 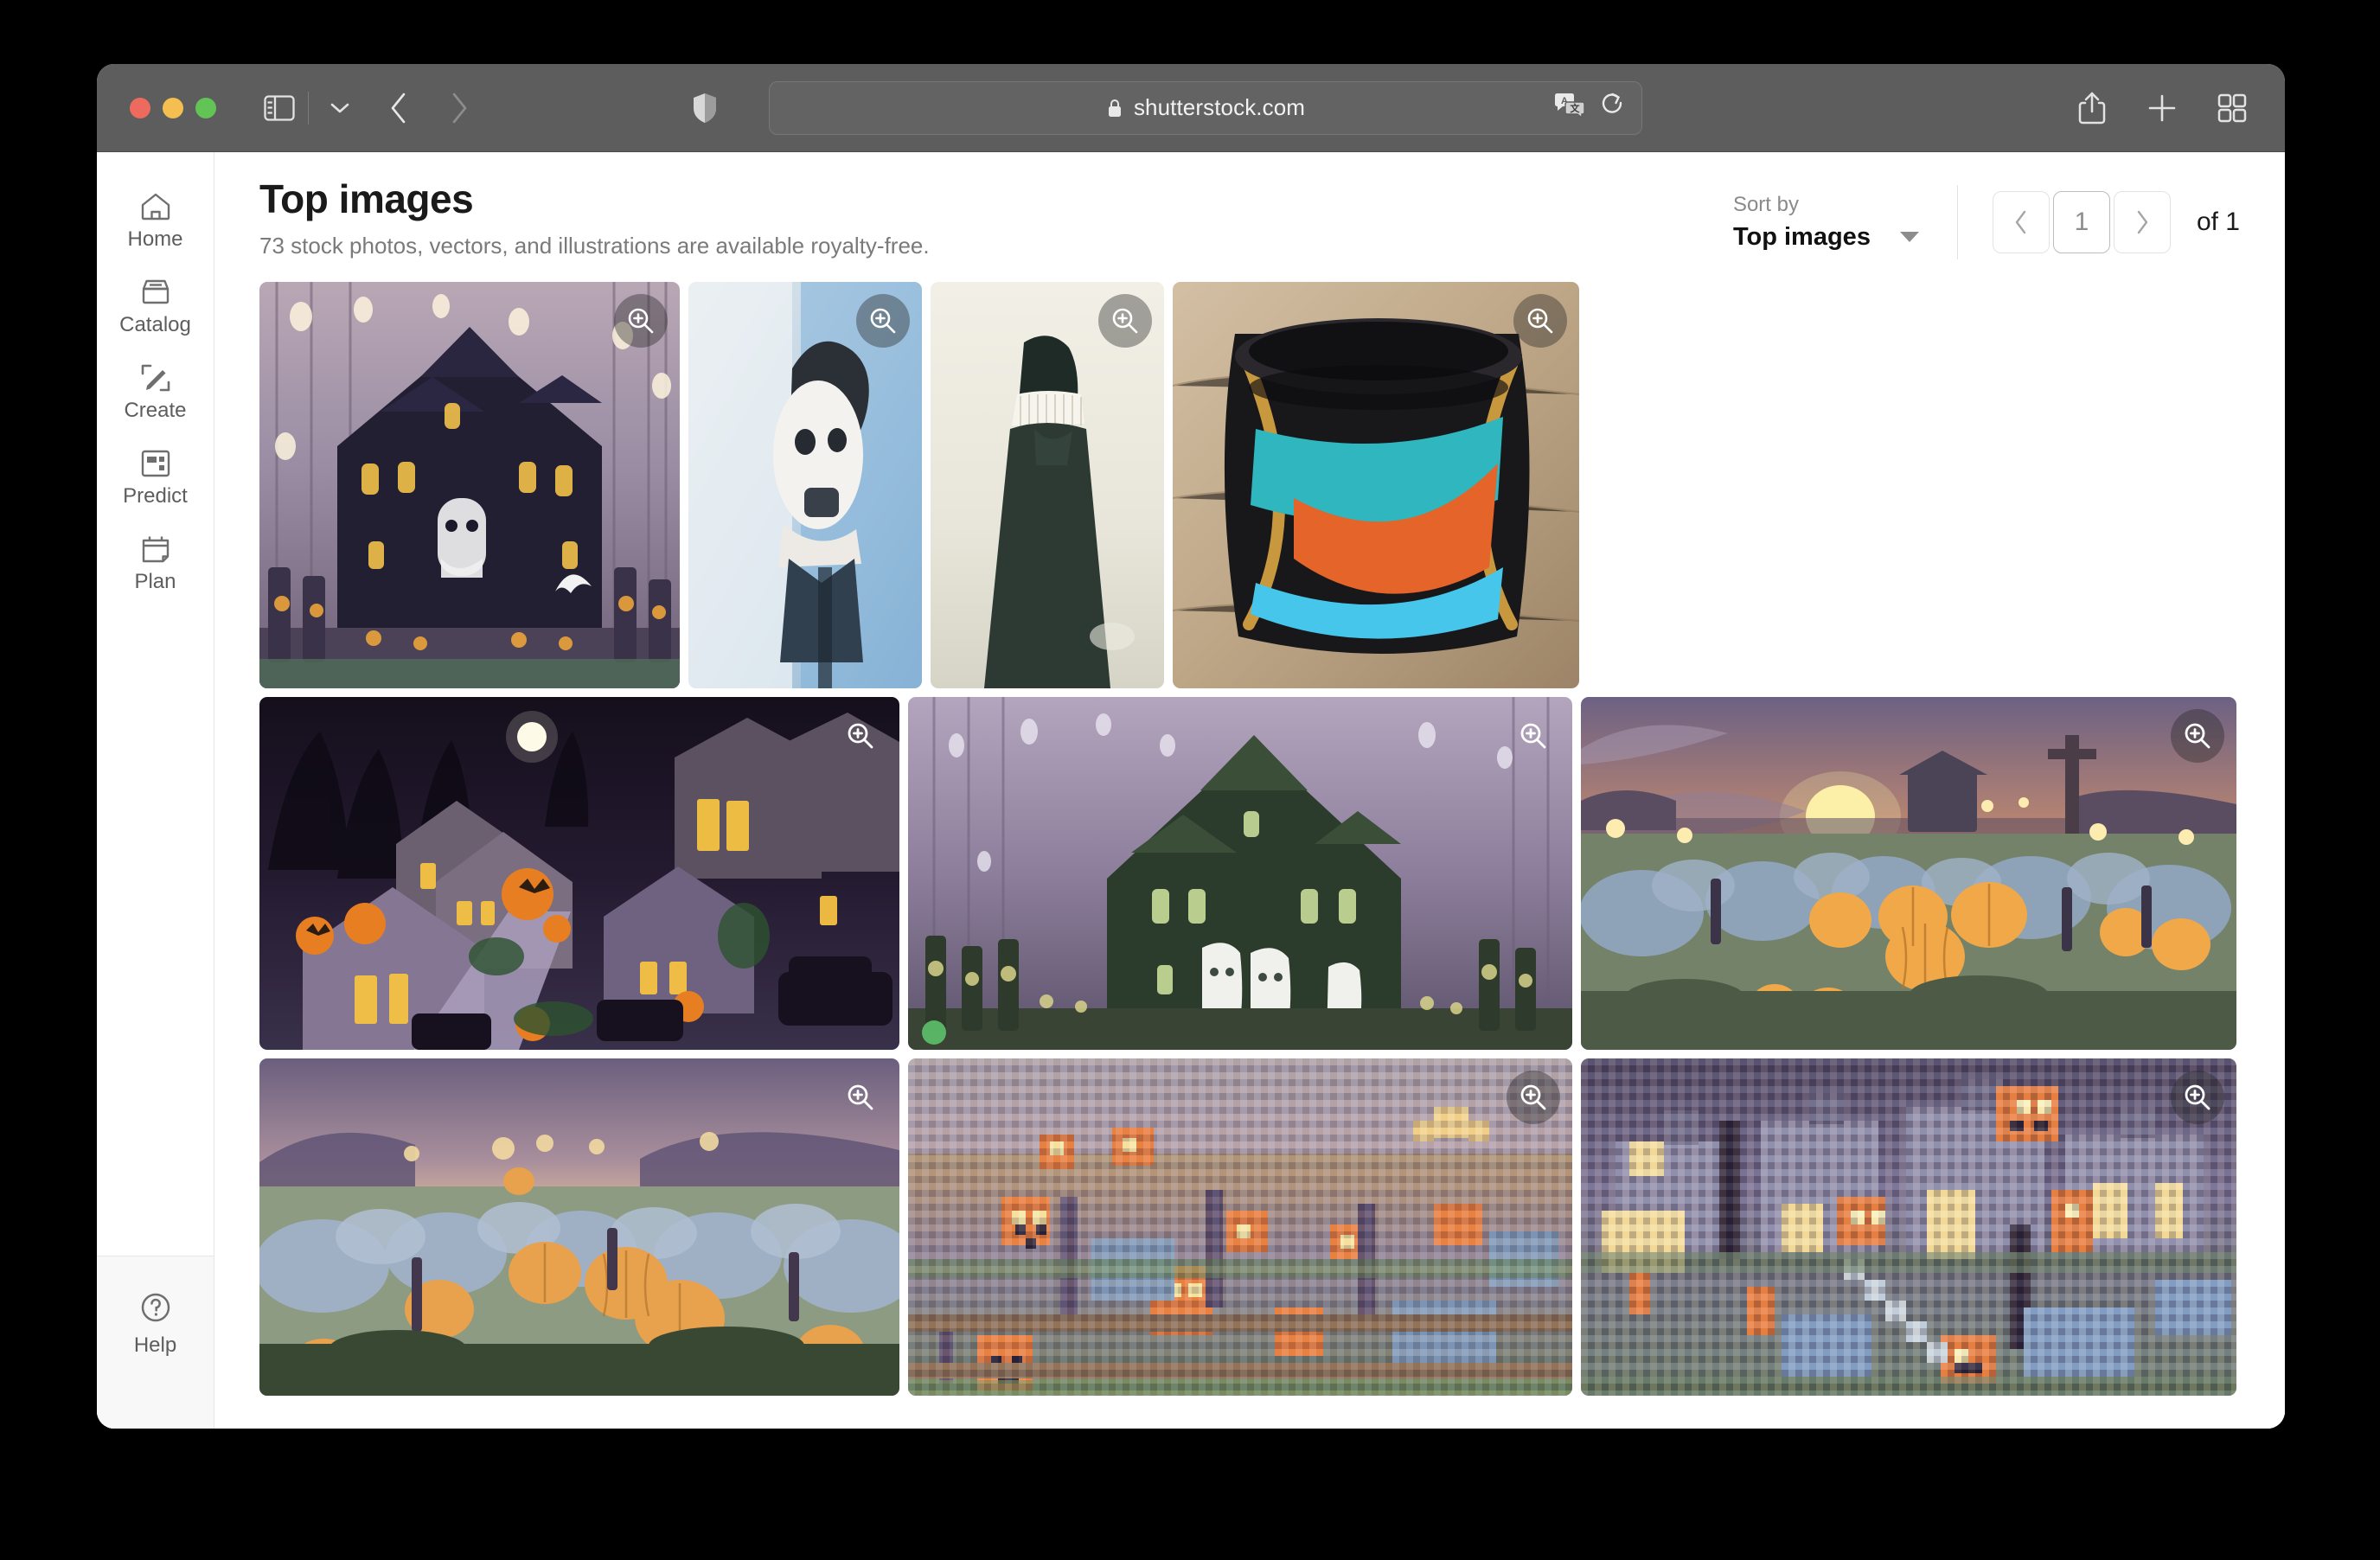 I want to click on image-card-haunted-house-with-ghosts, so click(x=1240, y=874).